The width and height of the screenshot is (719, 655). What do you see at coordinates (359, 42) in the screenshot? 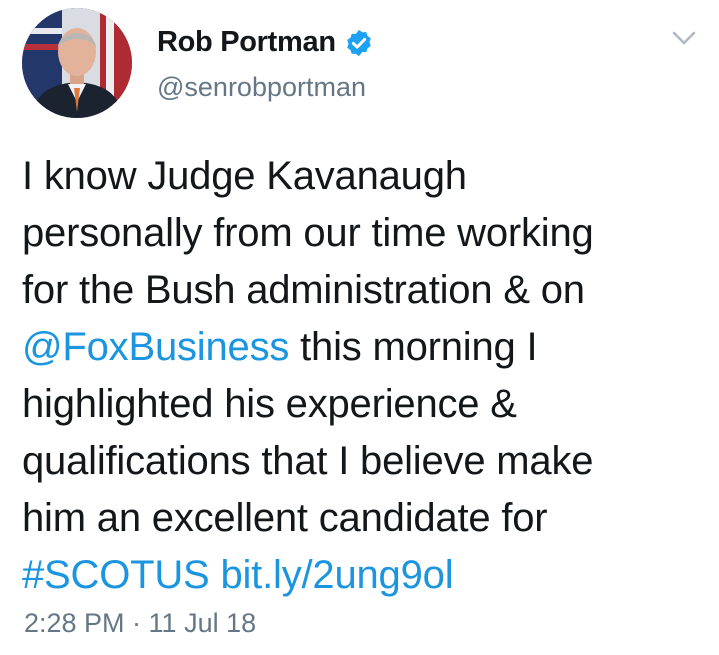
I see `verified-badge-icon` at bounding box center [359, 42].